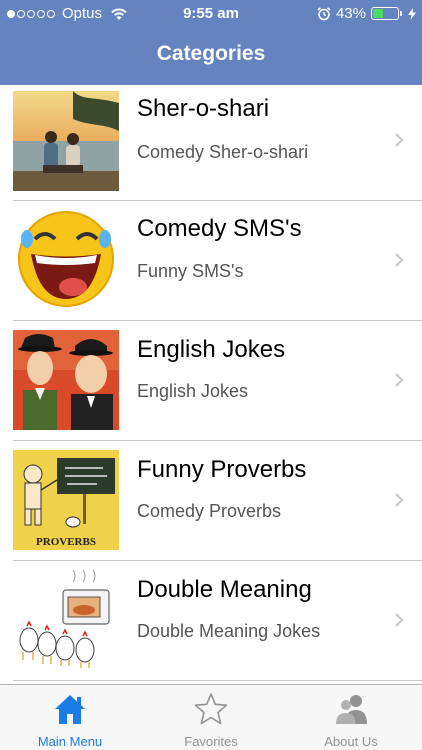  What do you see at coordinates (193, 391) in the screenshot?
I see `category-subtitle: English Jokes` at bounding box center [193, 391].